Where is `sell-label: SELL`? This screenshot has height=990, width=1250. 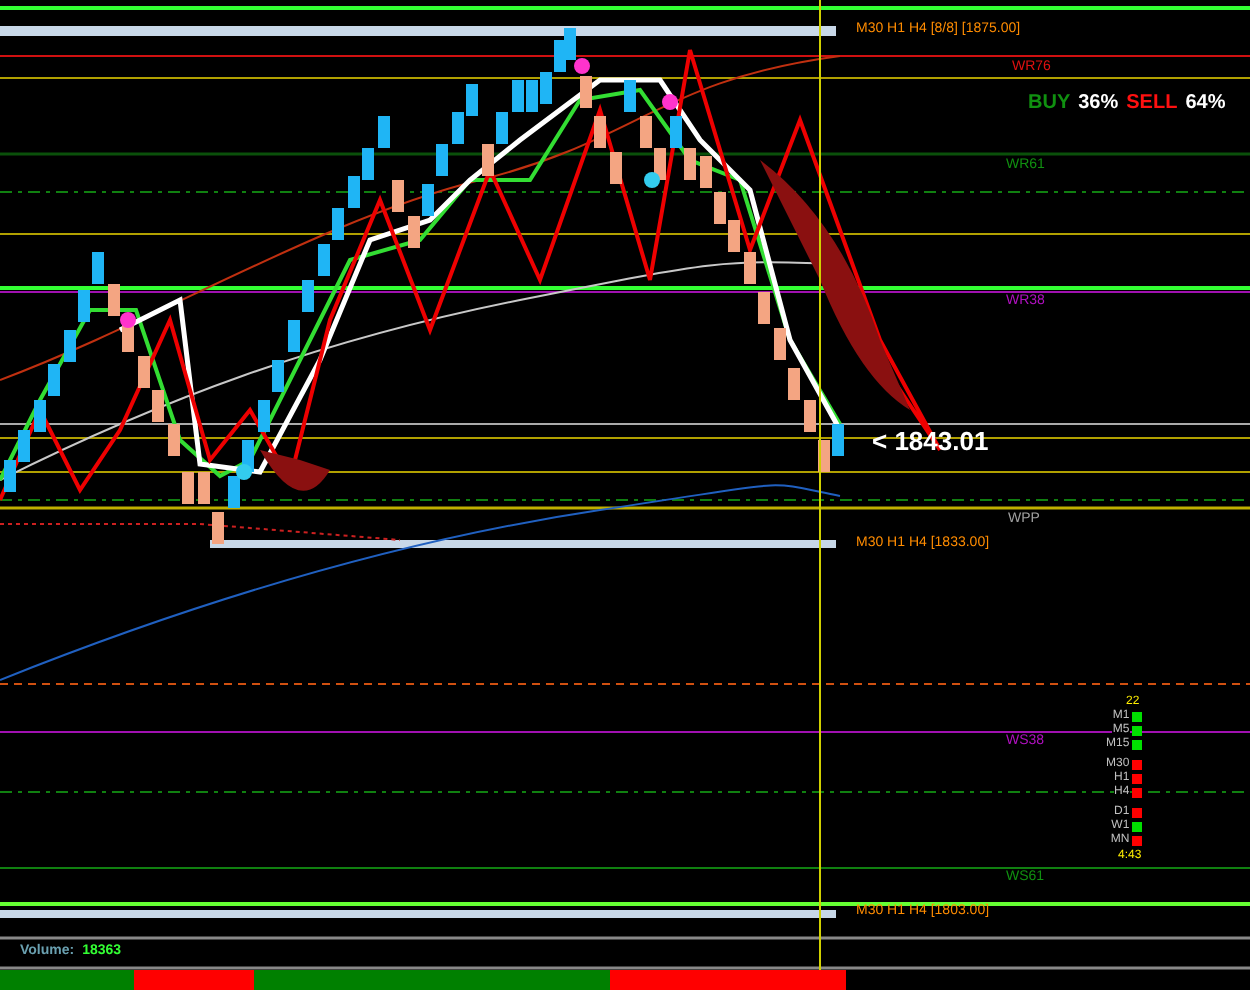 sell-label: SELL is located at coordinates (1152, 104).